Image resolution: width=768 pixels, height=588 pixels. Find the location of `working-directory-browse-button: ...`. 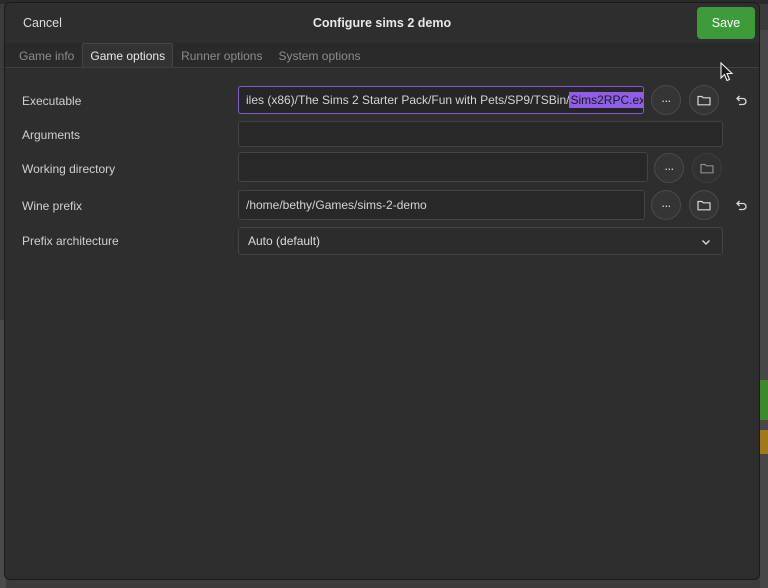

working-directory-browse-button: ... is located at coordinates (669, 168).